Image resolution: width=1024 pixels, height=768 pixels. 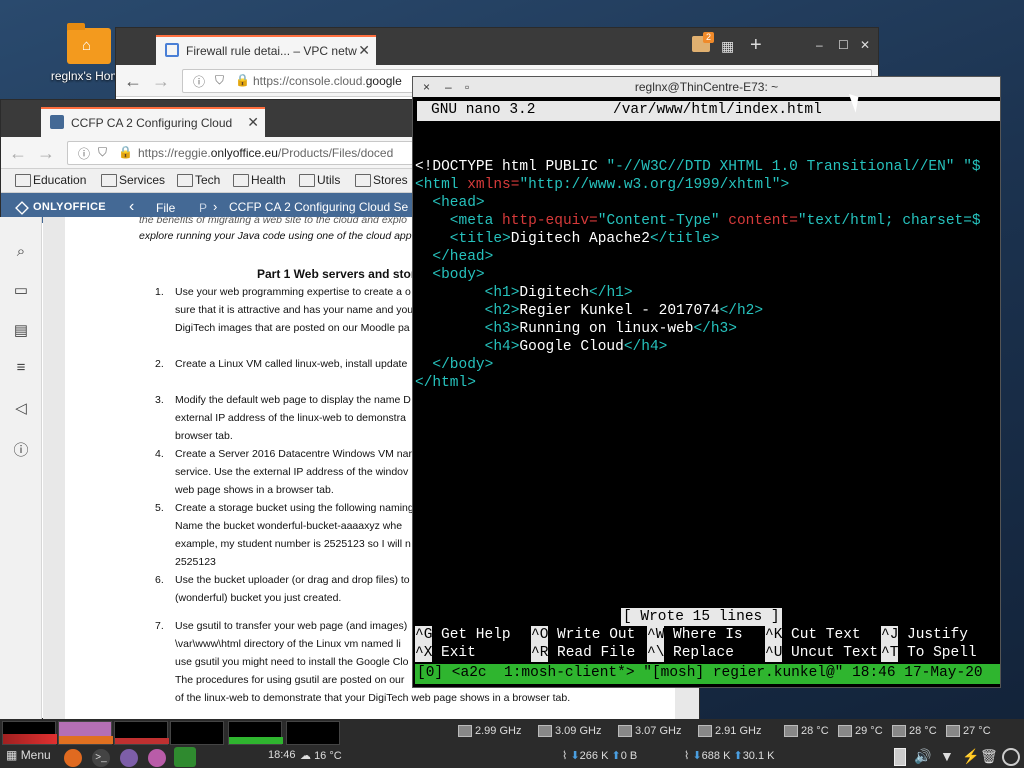 What do you see at coordinates (756, 45) in the screenshot?
I see `new-tab-icon: +` at bounding box center [756, 45].